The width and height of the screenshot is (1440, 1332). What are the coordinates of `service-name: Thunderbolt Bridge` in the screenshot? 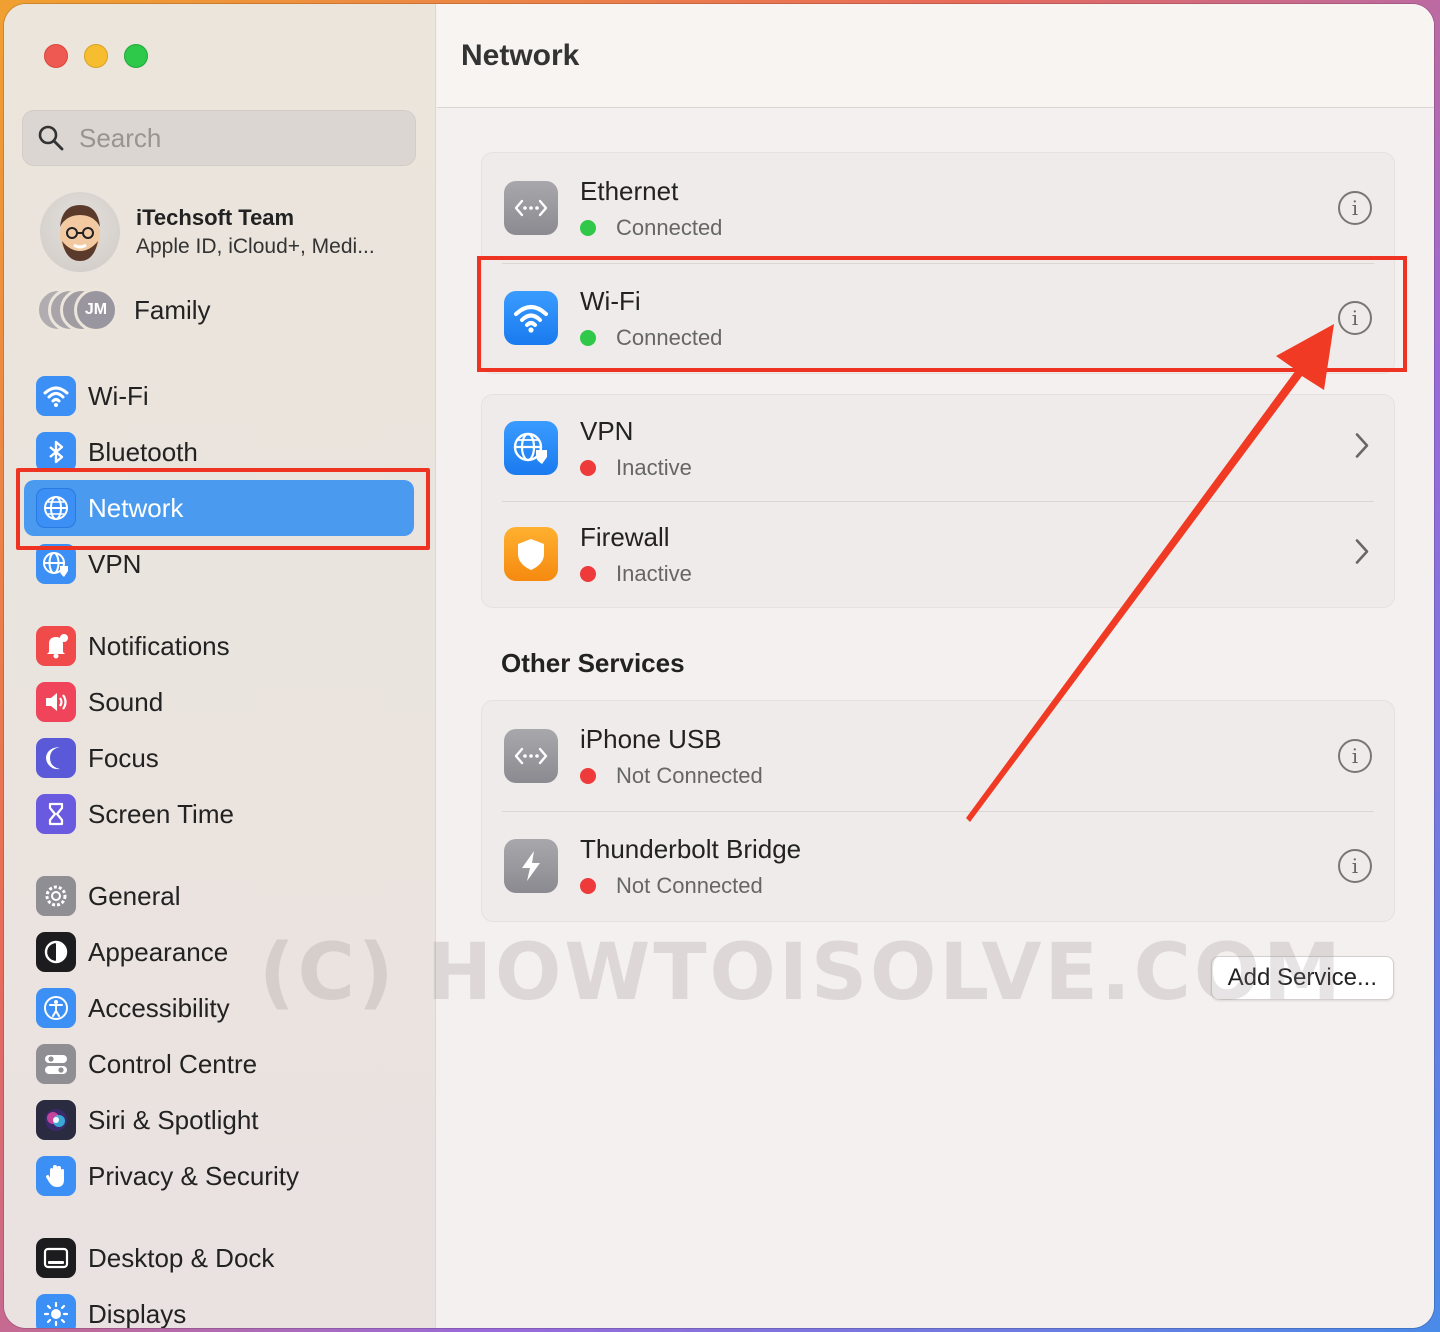 It's located at (691, 848).